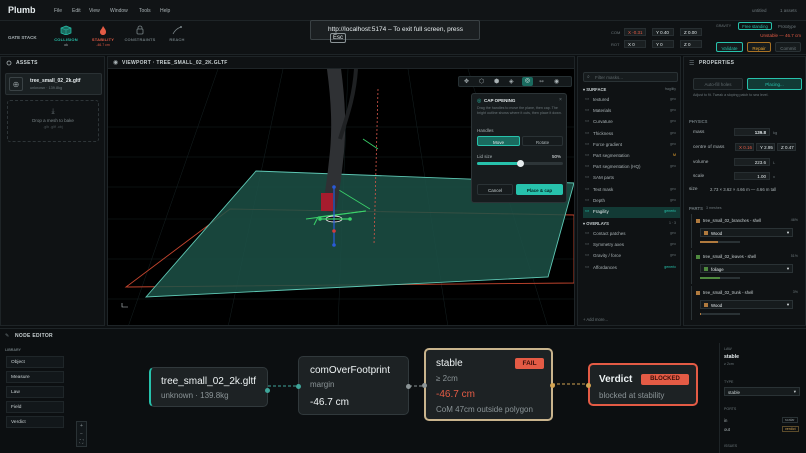  I want to click on surface-item-0: ▭ textured geo, so click(631, 100).